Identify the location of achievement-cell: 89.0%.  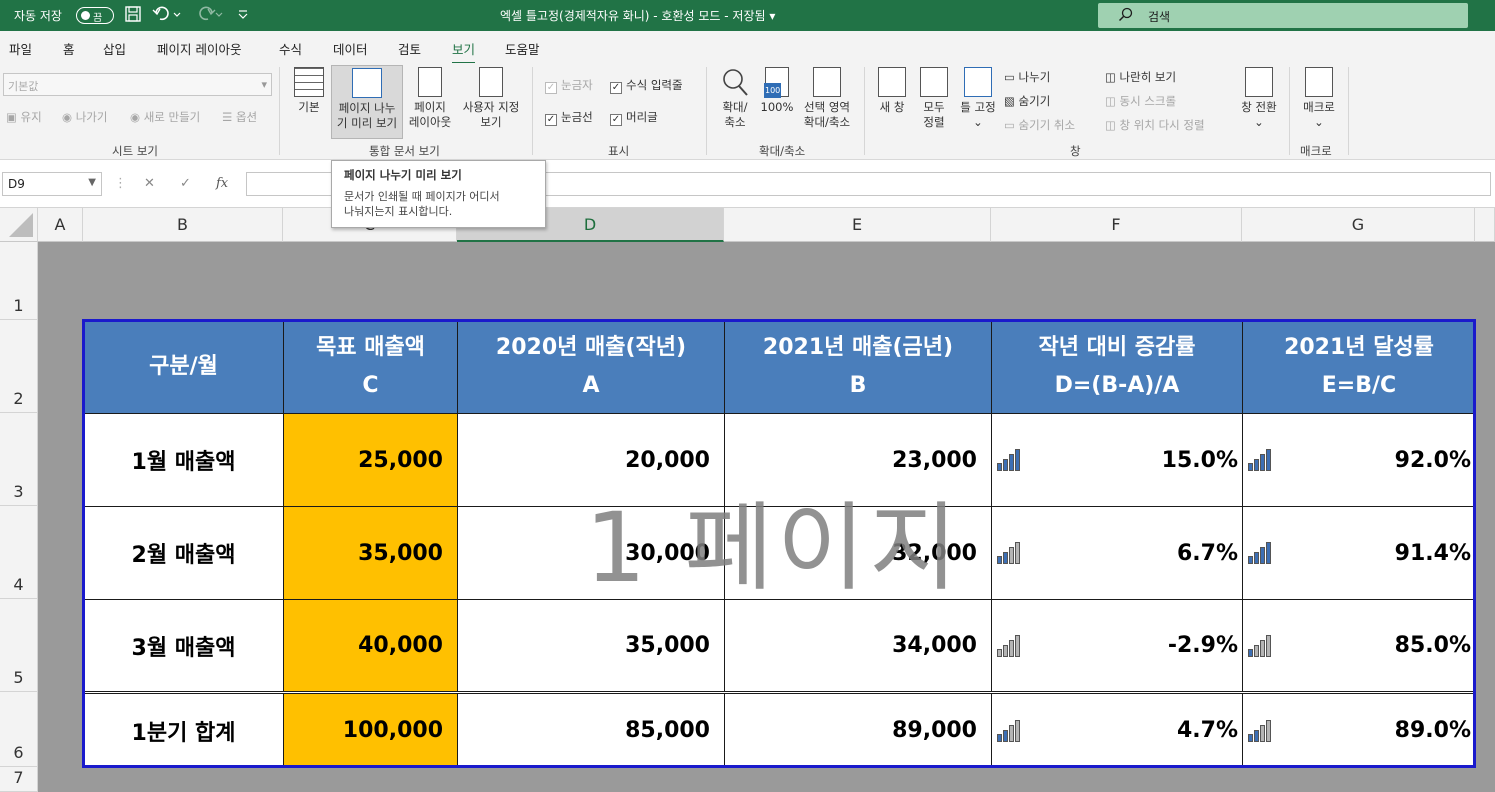
(1359, 729).